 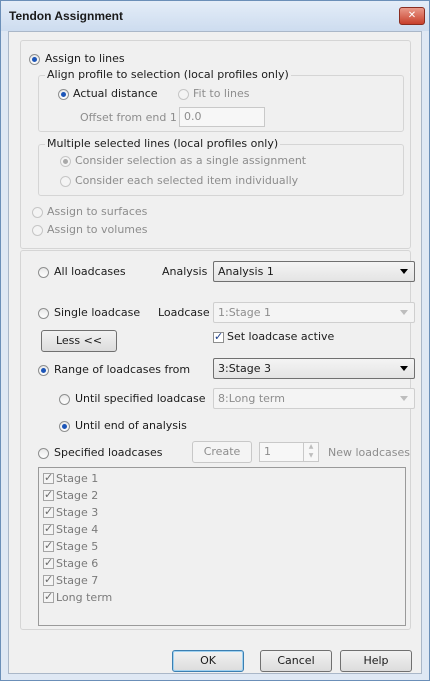 What do you see at coordinates (296, 661) in the screenshot?
I see `cancel-button: Cancel` at bounding box center [296, 661].